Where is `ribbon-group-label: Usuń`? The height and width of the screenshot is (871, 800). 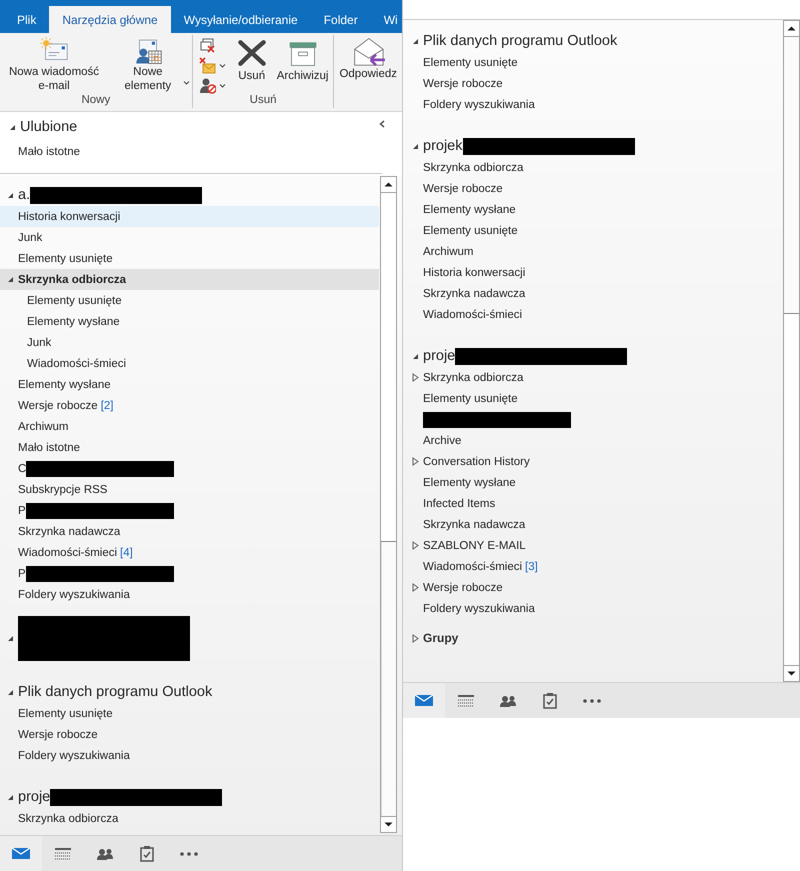
ribbon-group-label: Usuń is located at coordinates (263, 100).